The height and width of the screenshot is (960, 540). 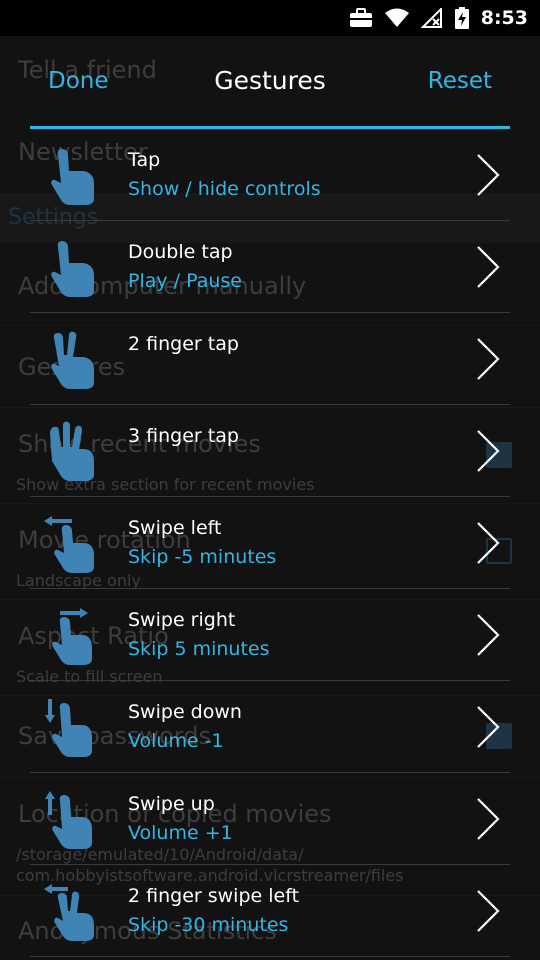 I want to click on status-bar: 8:53, so click(x=270, y=18).